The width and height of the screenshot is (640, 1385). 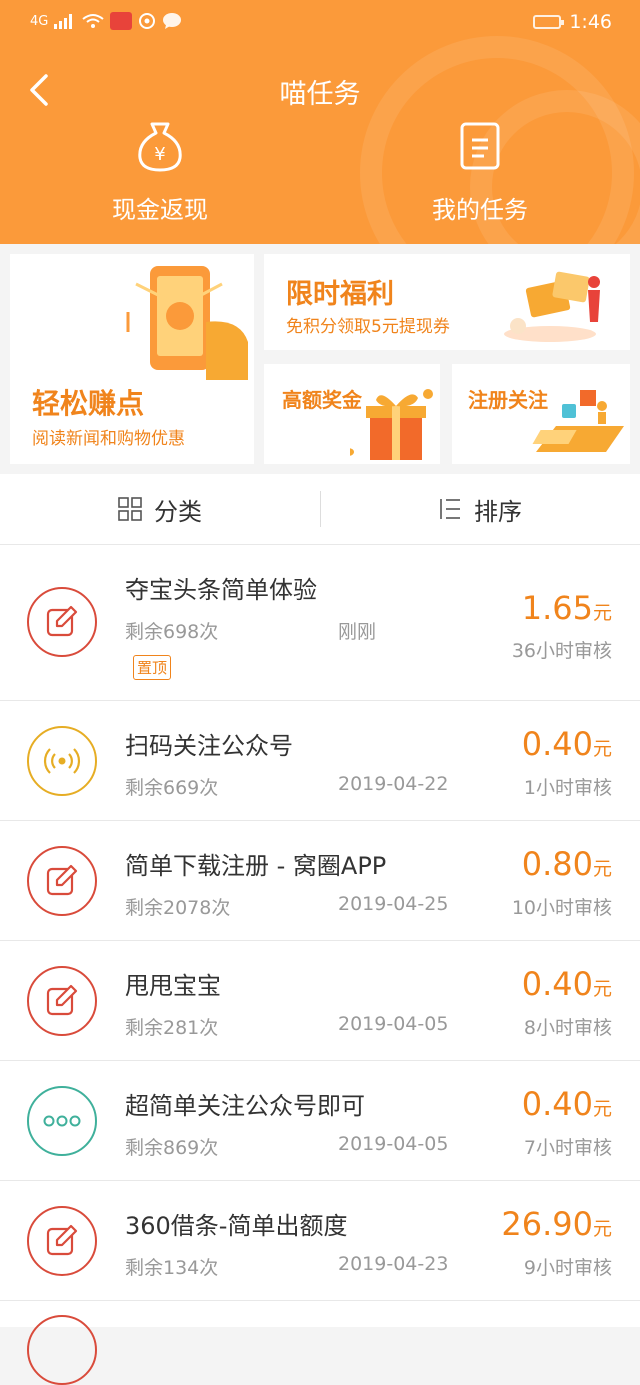 What do you see at coordinates (320, 23) in the screenshot?
I see `status-bar: 4G 1:46` at bounding box center [320, 23].